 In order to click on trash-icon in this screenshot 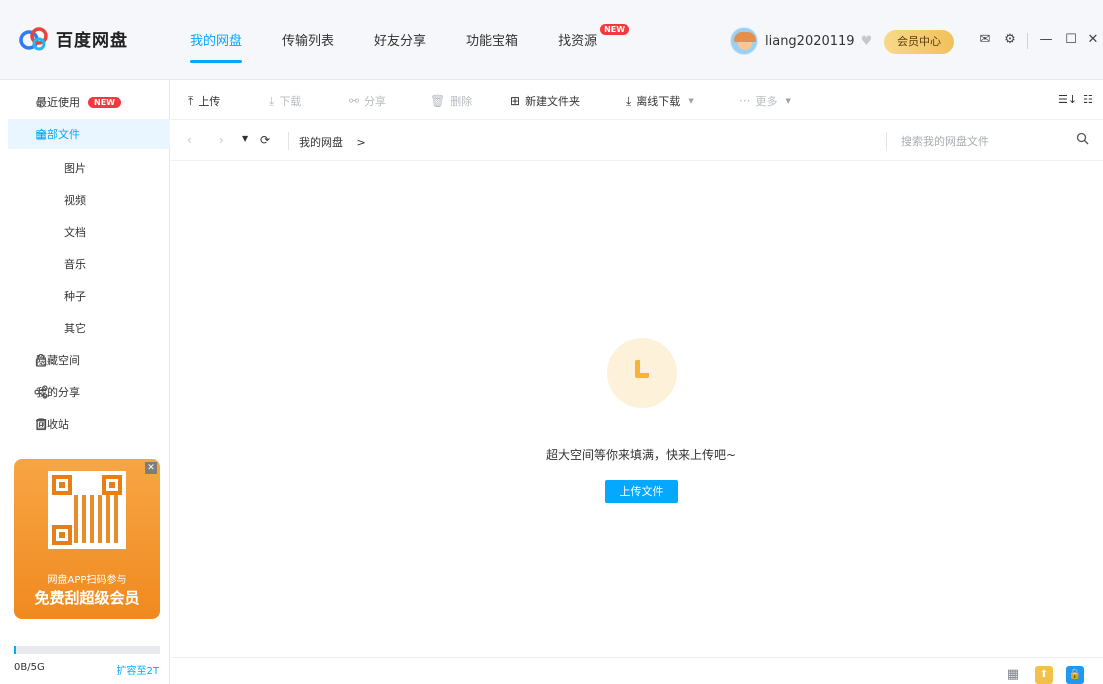, I will do `click(41, 424)`.